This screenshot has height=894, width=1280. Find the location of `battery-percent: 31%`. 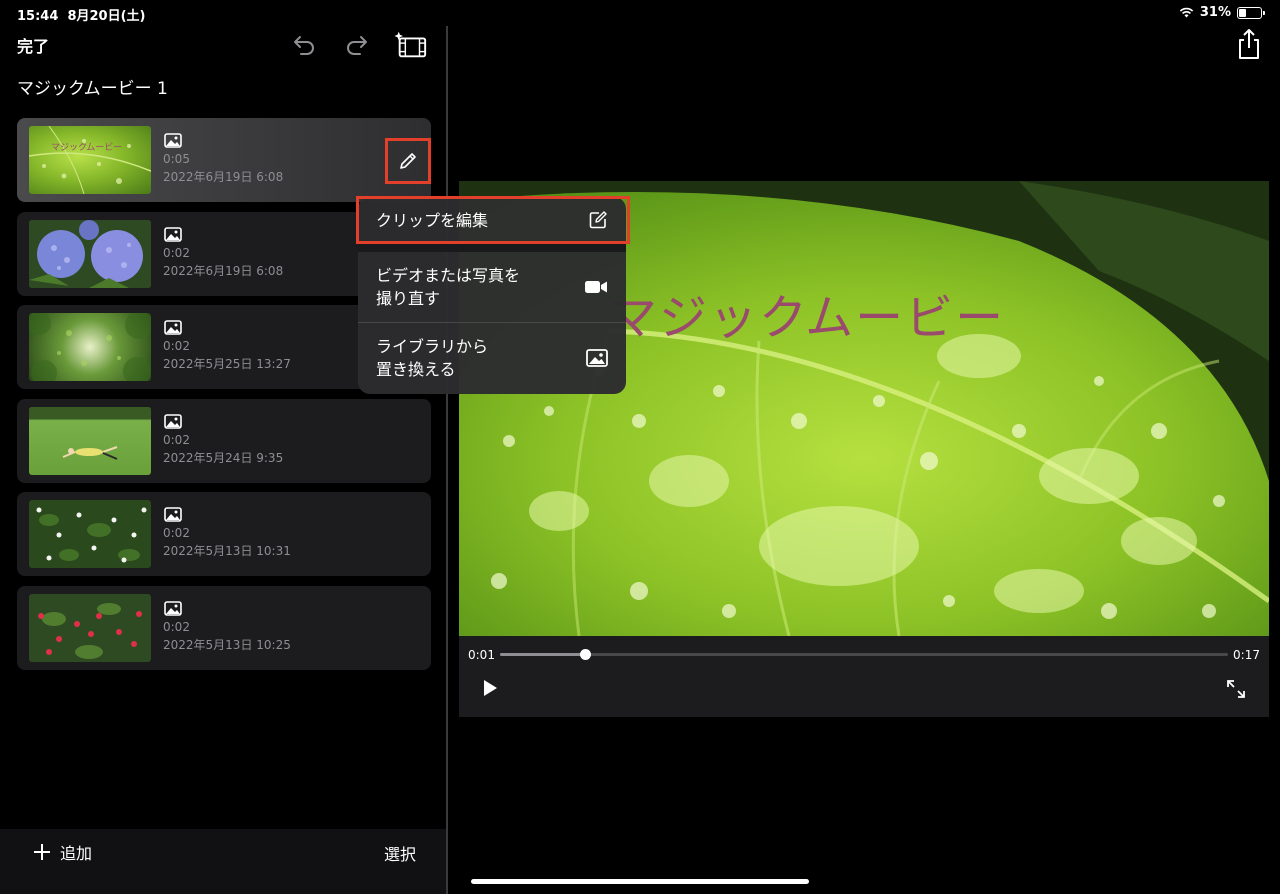

battery-percent: 31% is located at coordinates (1215, 12).